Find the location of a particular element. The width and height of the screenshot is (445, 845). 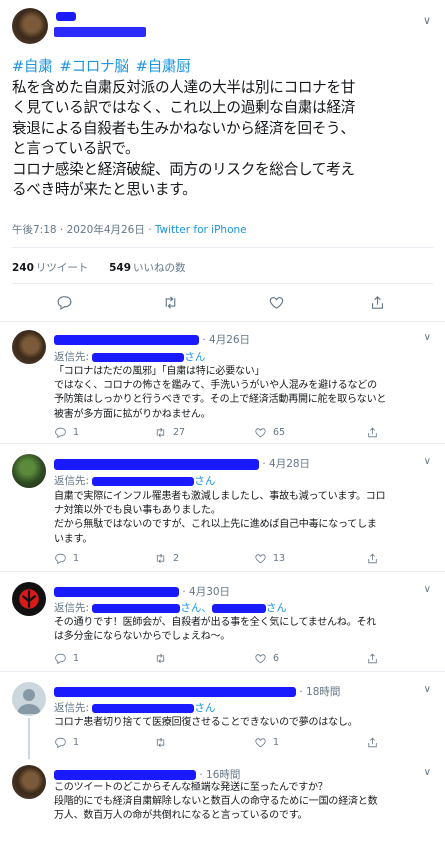

redacted-username is located at coordinates (175, 692).